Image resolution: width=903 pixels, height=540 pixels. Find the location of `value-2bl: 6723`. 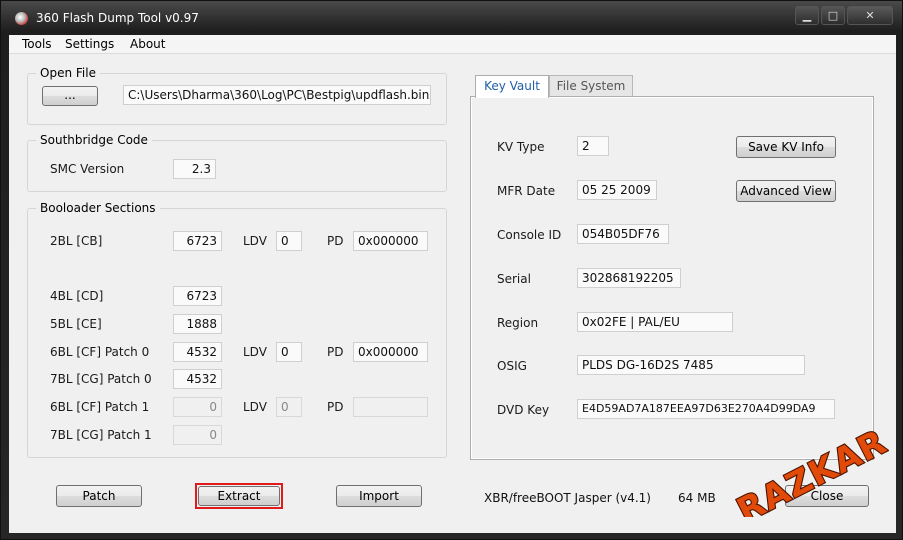

value-2bl: 6723 is located at coordinates (197, 241).